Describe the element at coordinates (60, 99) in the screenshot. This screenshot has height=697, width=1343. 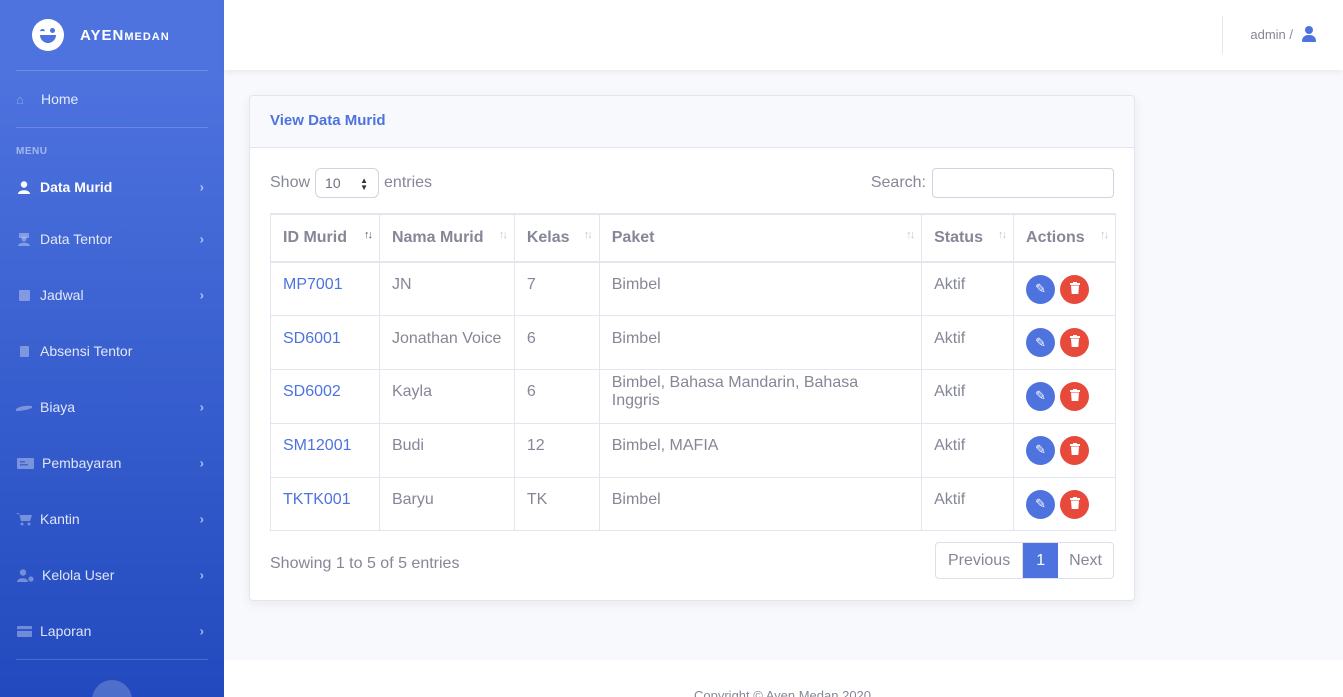
I see `sidebar-item-label: Home` at that location.